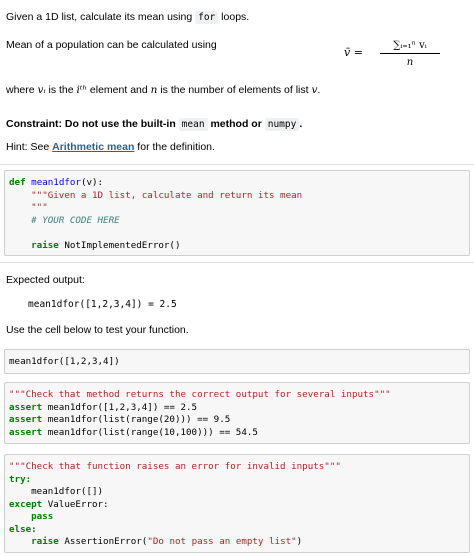 Image resolution: width=474 pixels, height=557 pixels. What do you see at coordinates (234, 90) in the screenshot?
I see `where-text: is the number of elements of list` at bounding box center [234, 90].